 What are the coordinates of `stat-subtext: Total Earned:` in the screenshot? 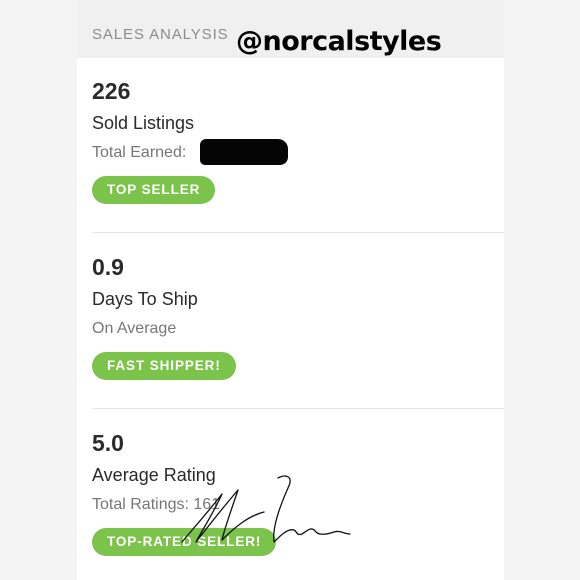 It's located at (139, 152).